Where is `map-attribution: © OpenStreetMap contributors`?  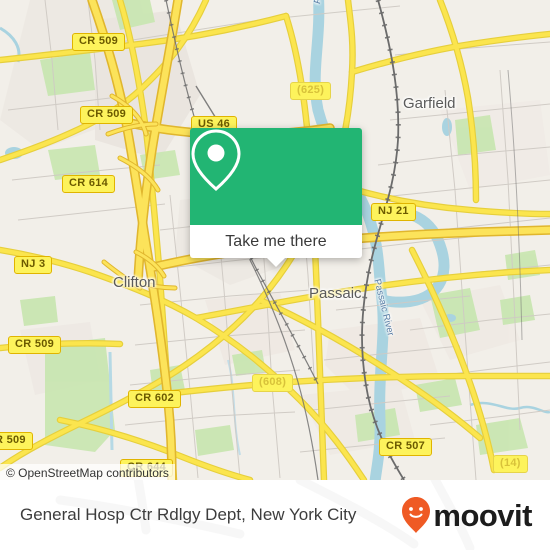
map-attribution: © OpenStreetMap contributors is located at coordinates (87, 472).